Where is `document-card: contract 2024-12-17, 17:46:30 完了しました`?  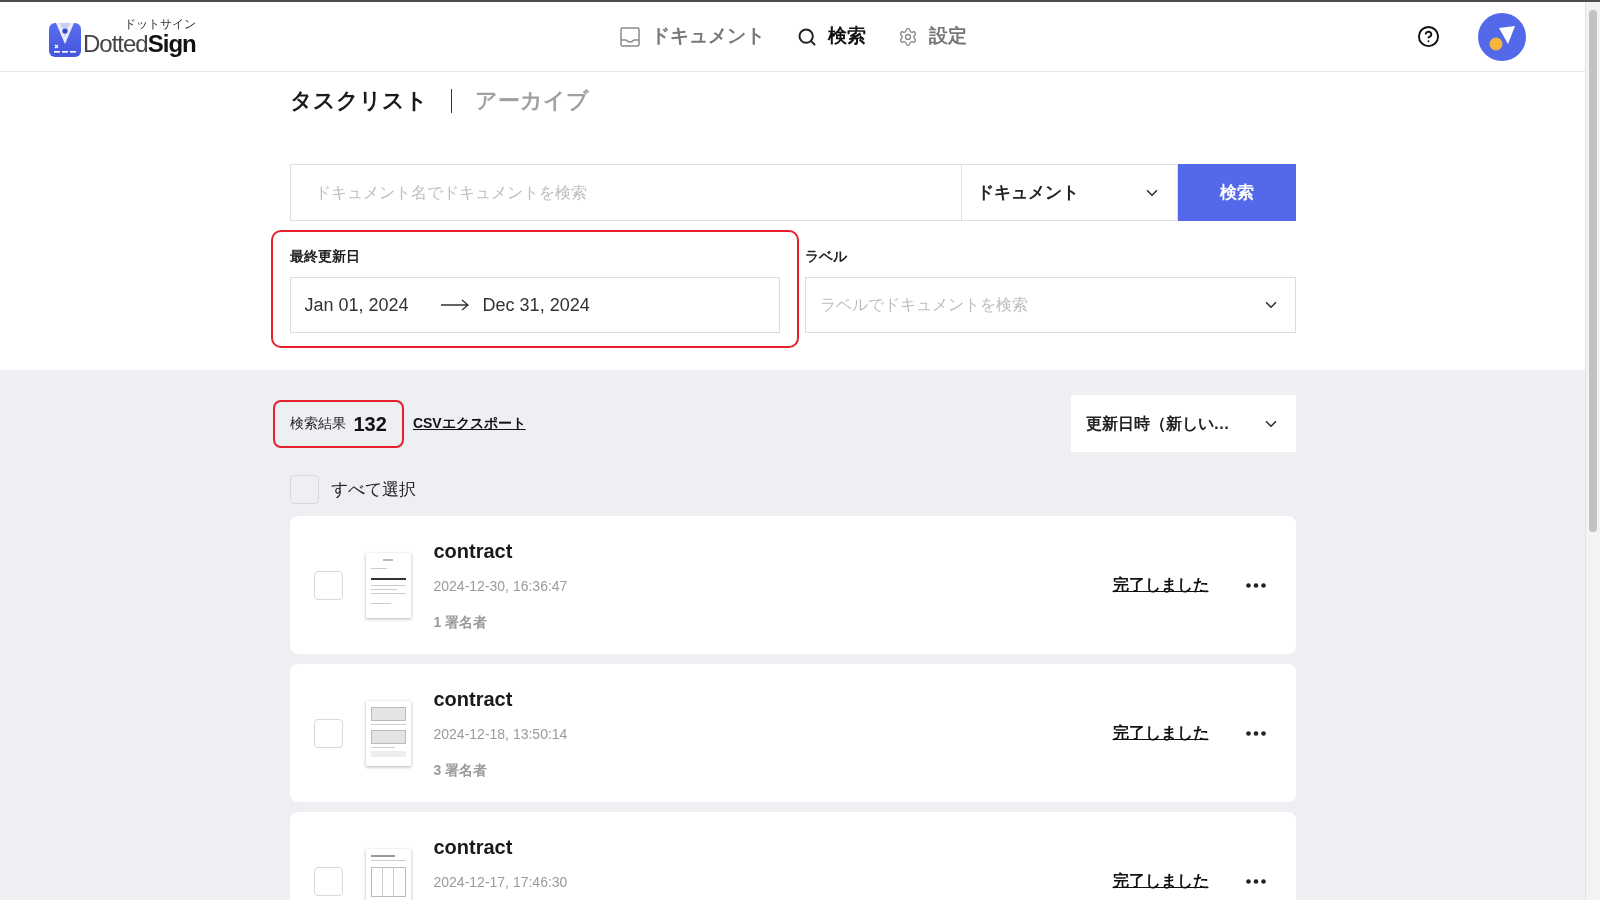 document-card: contract 2024-12-17, 17:46:30 完了しました is located at coordinates (792, 856).